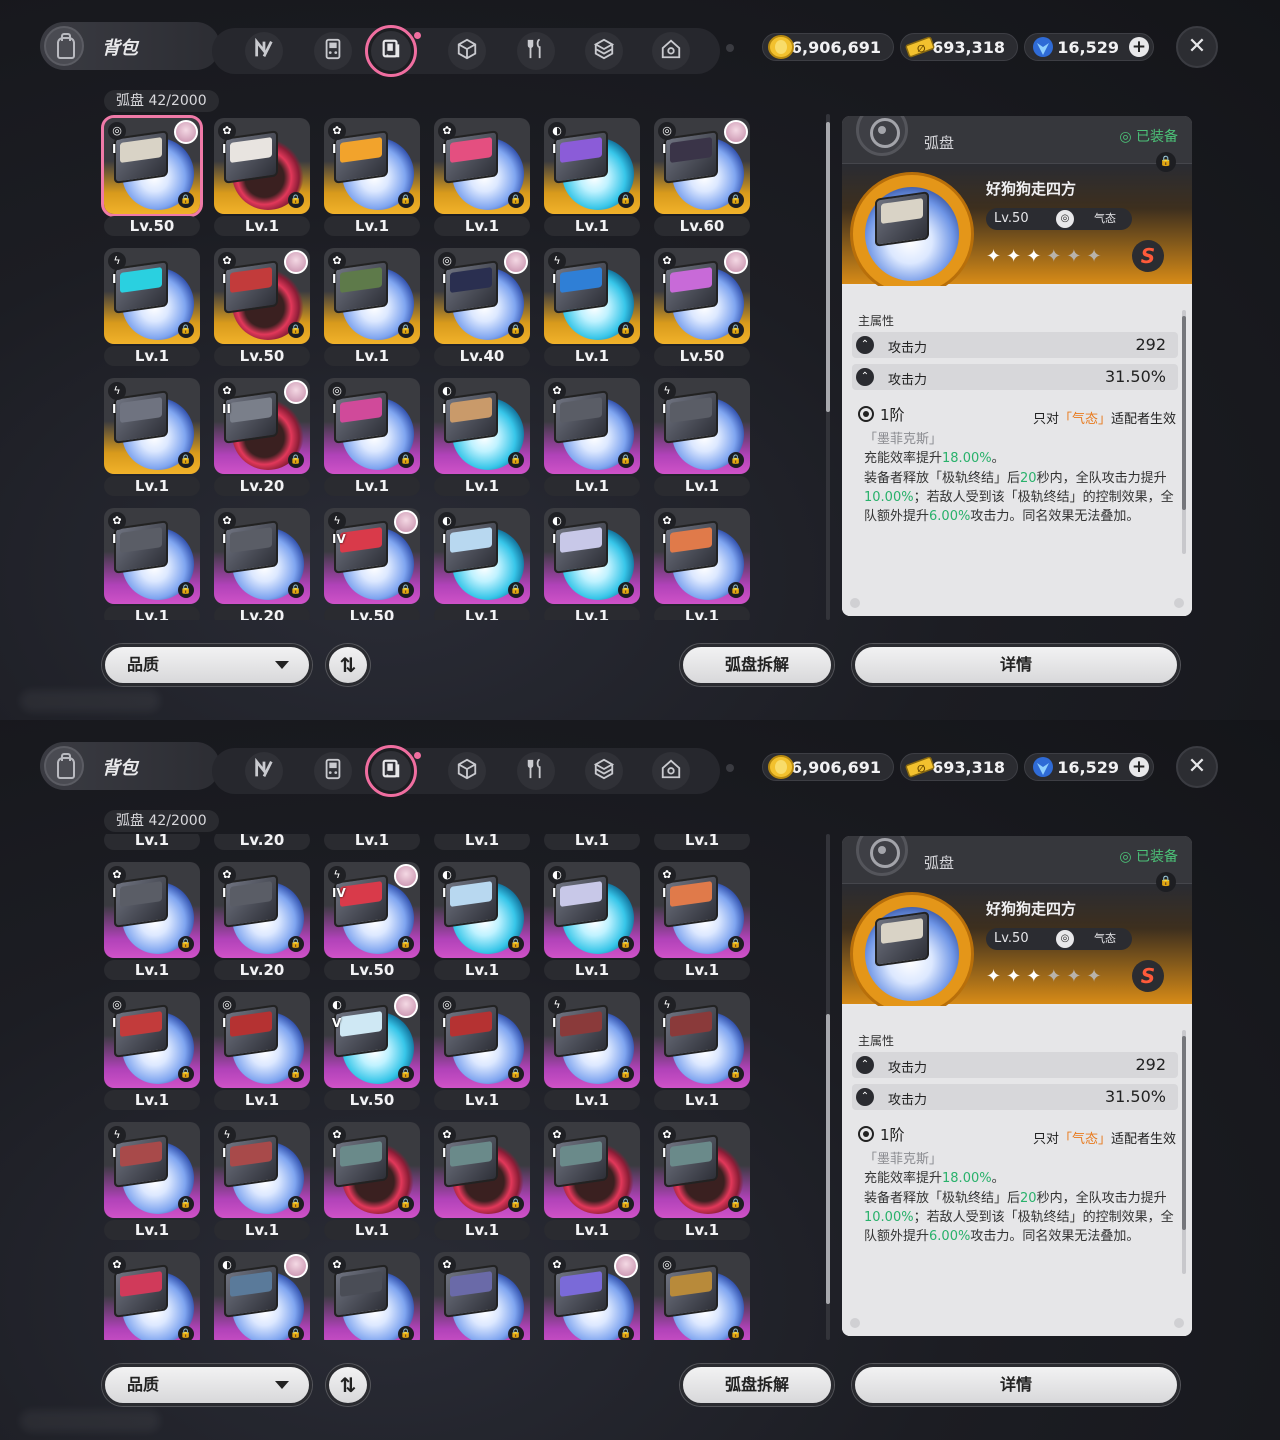  Describe the element at coordinates (1016, 1385) in the screenshot. I see `details-button: 详情` at that location.